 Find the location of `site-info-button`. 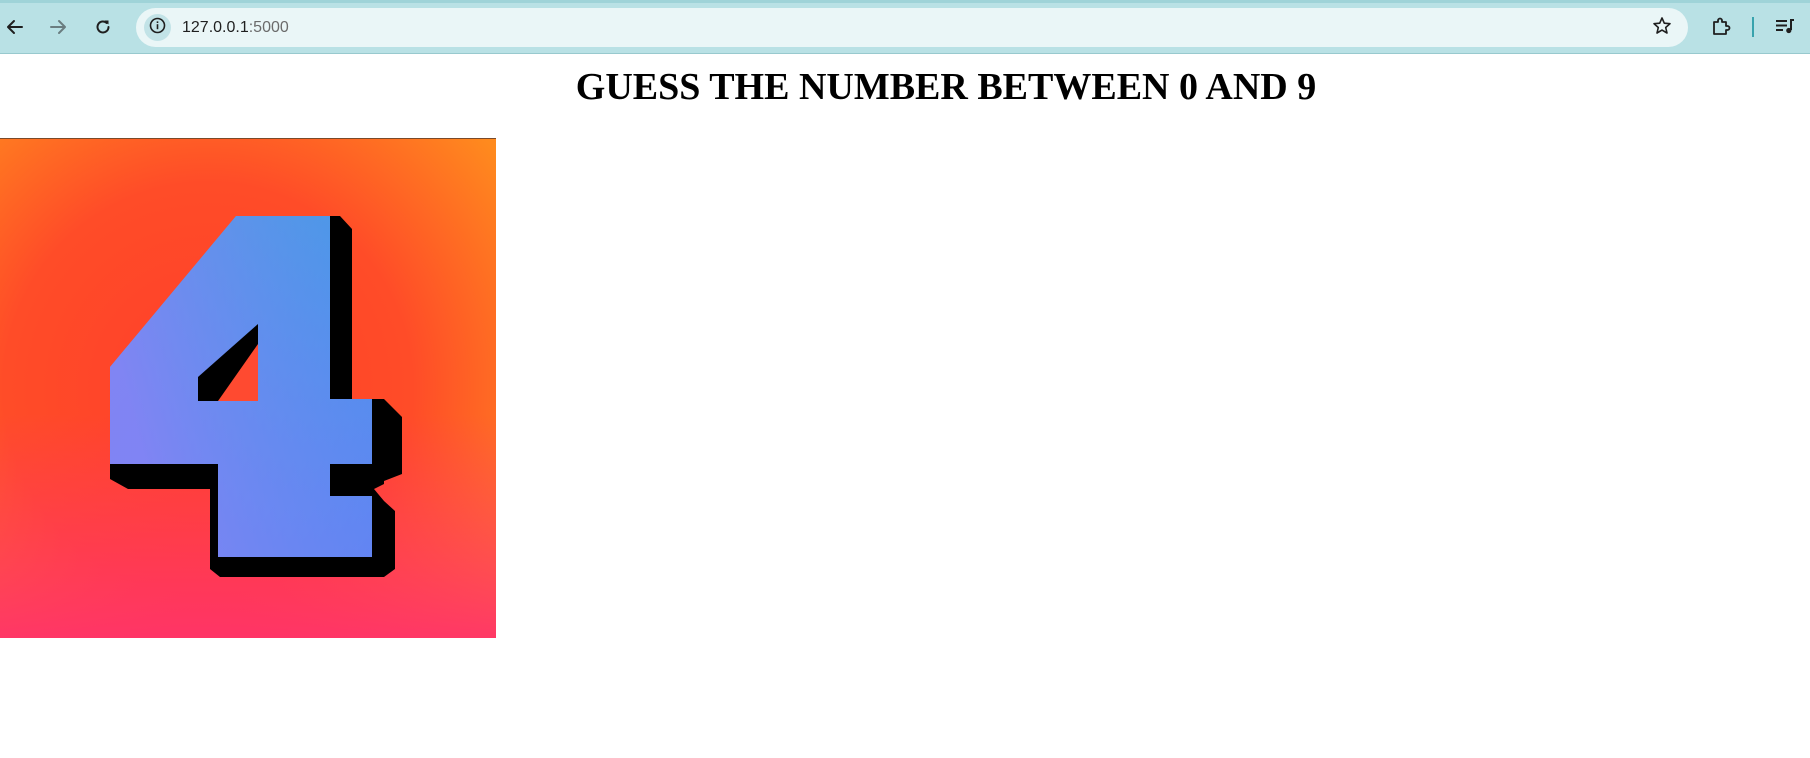

site-info-button is located at coordinates (157, 27).